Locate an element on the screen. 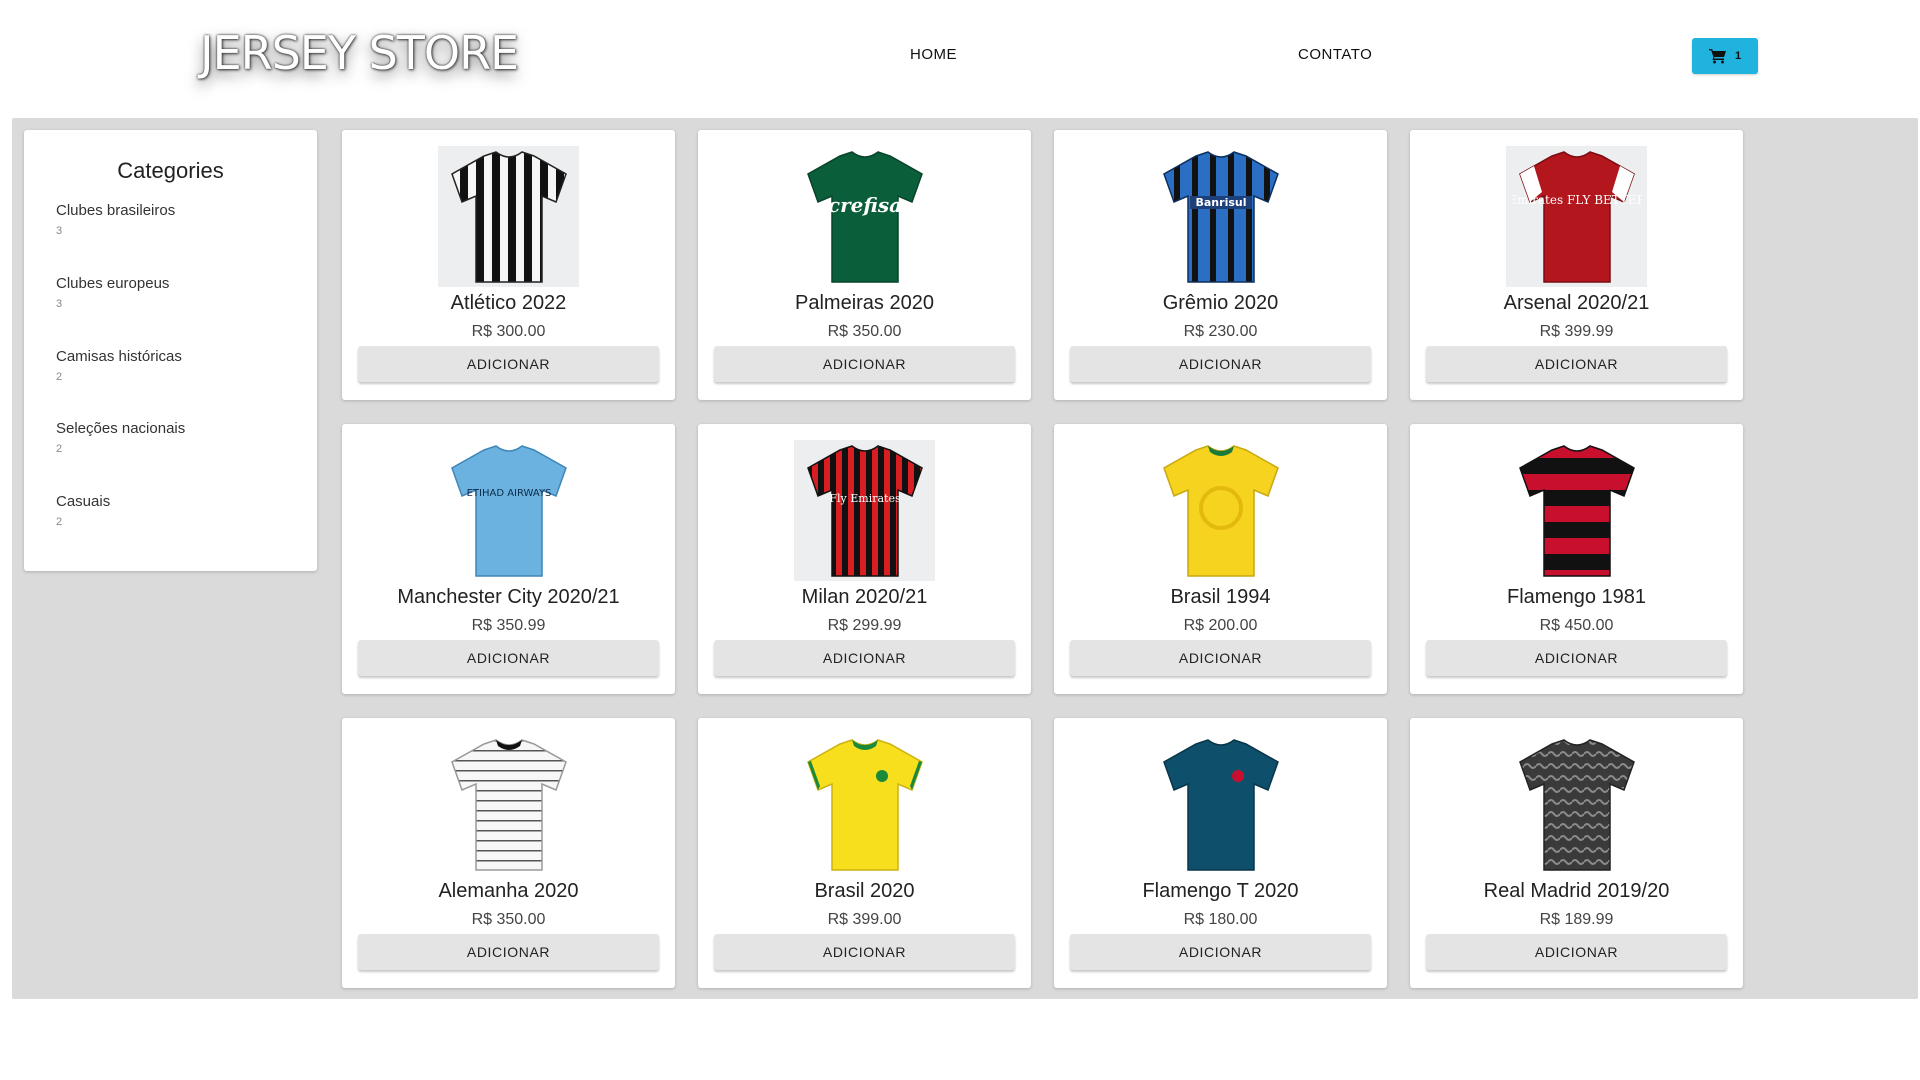 This screenshot has width=1920, height=1080. product-card: Atlético 2022 R$ 300.00 ADICIONAR is located at coordinates (508, 265).